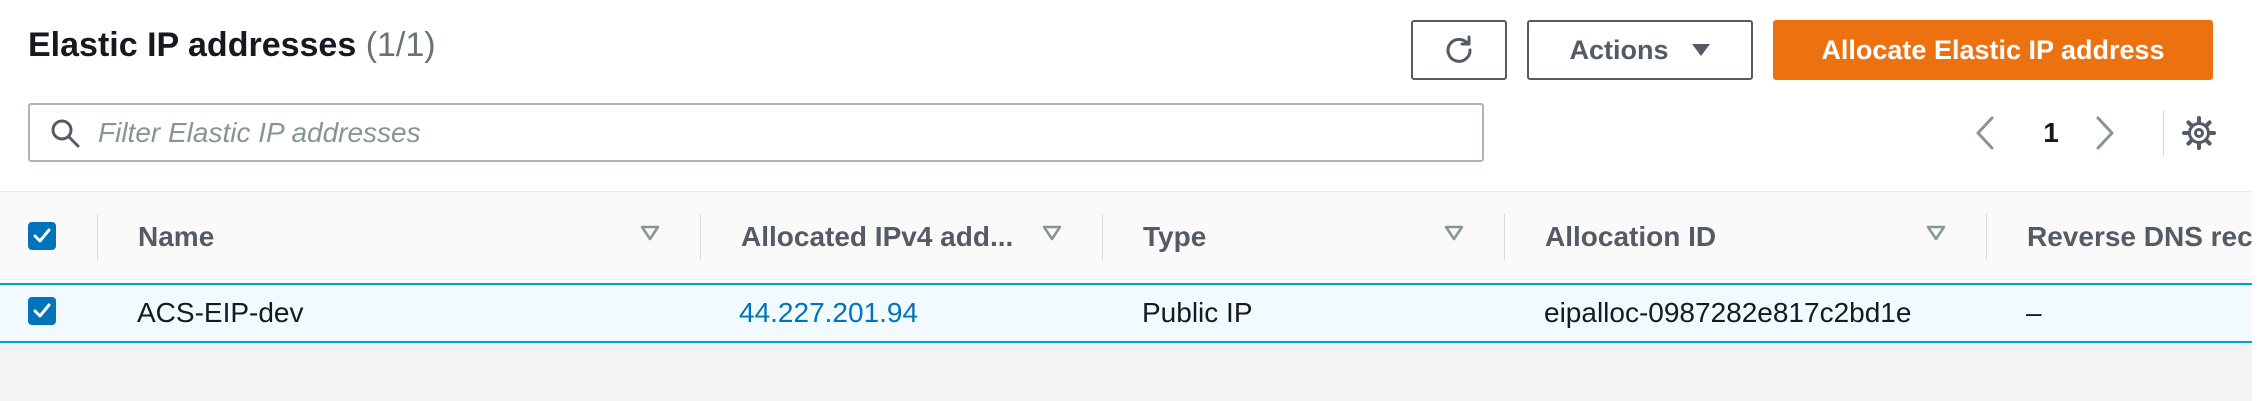 The height and width of the screenshot is (401, 2265). I want to click on column-header-label: Allocation ID, so click(1631, 236).